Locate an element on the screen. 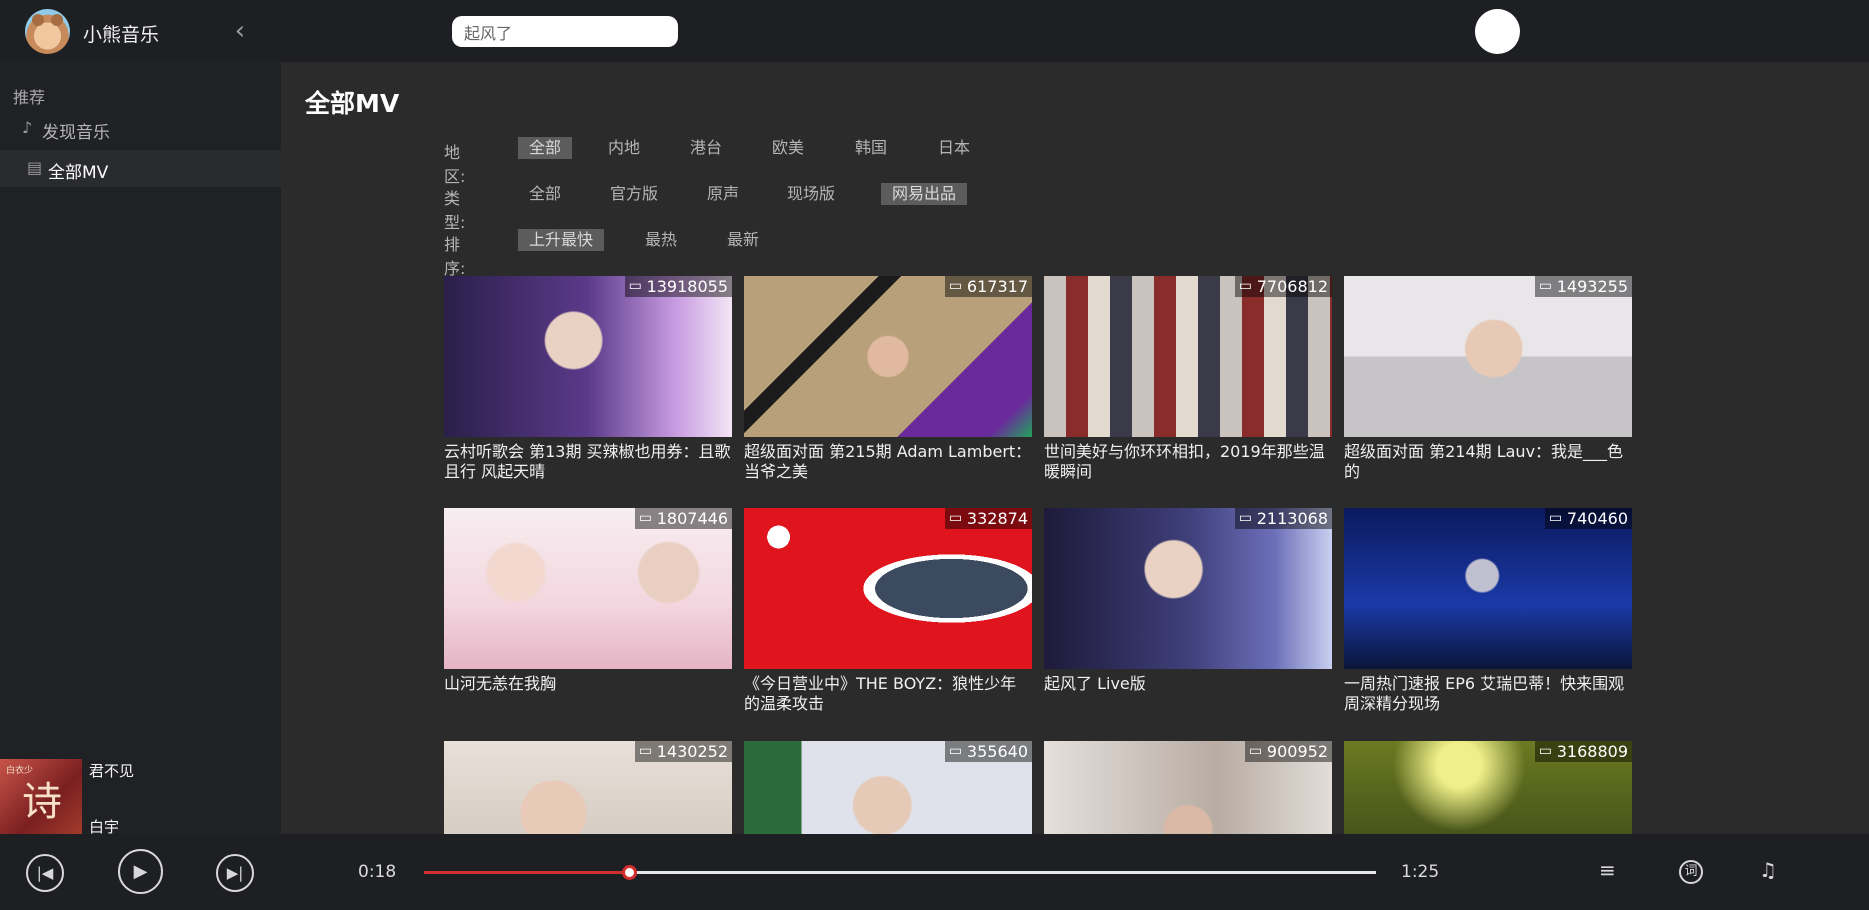 The height and width of the screenshot is (910, 1869). sidebar-item-all-mv: ▤ 全部MV is located at coordinates (140, 168).